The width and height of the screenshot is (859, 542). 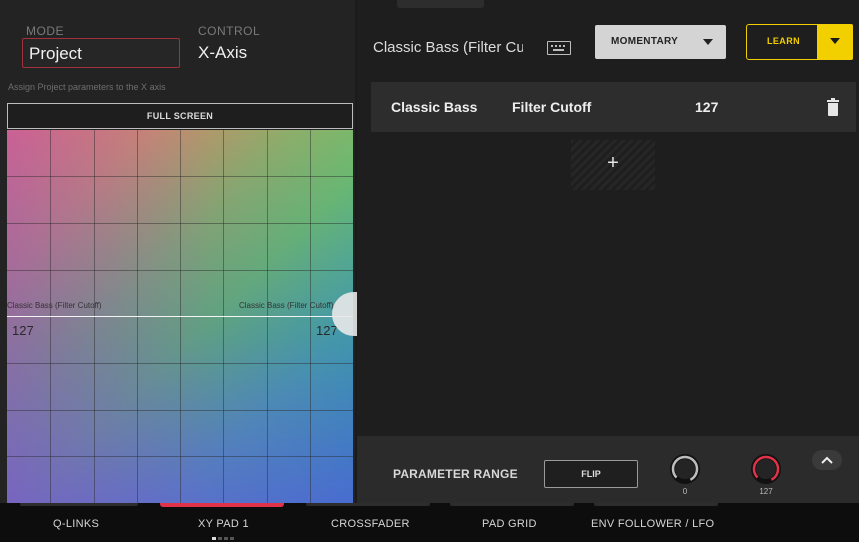 I want to click on flip-label: FLIP, so click(x=591, y=474).